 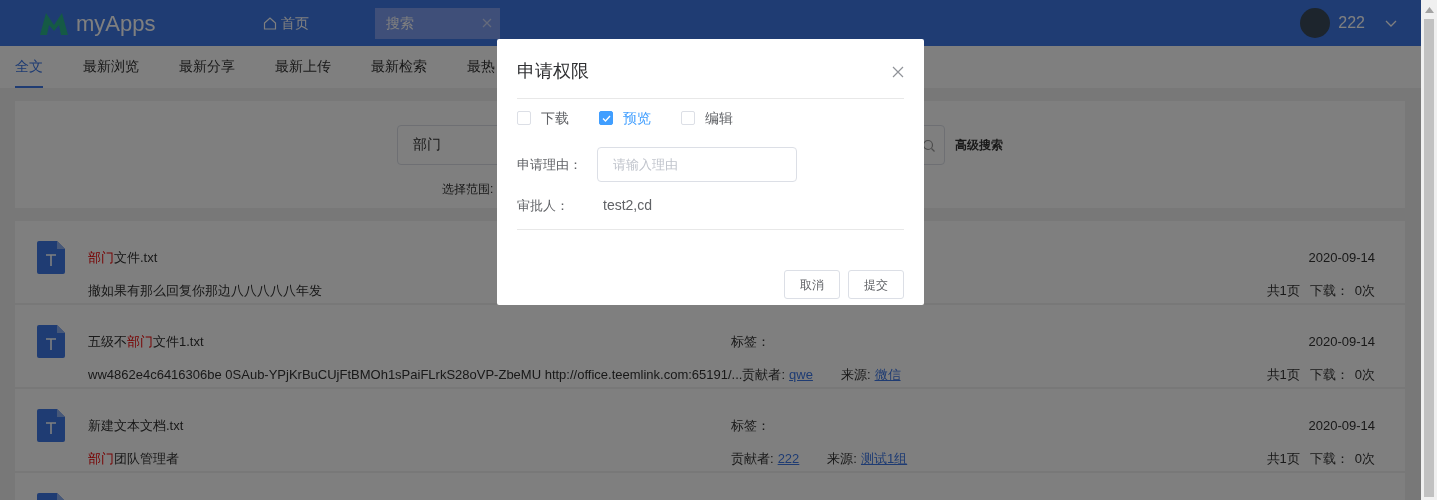 I want to click on dialog-title: 申请权限, so click(x=553, y=71).